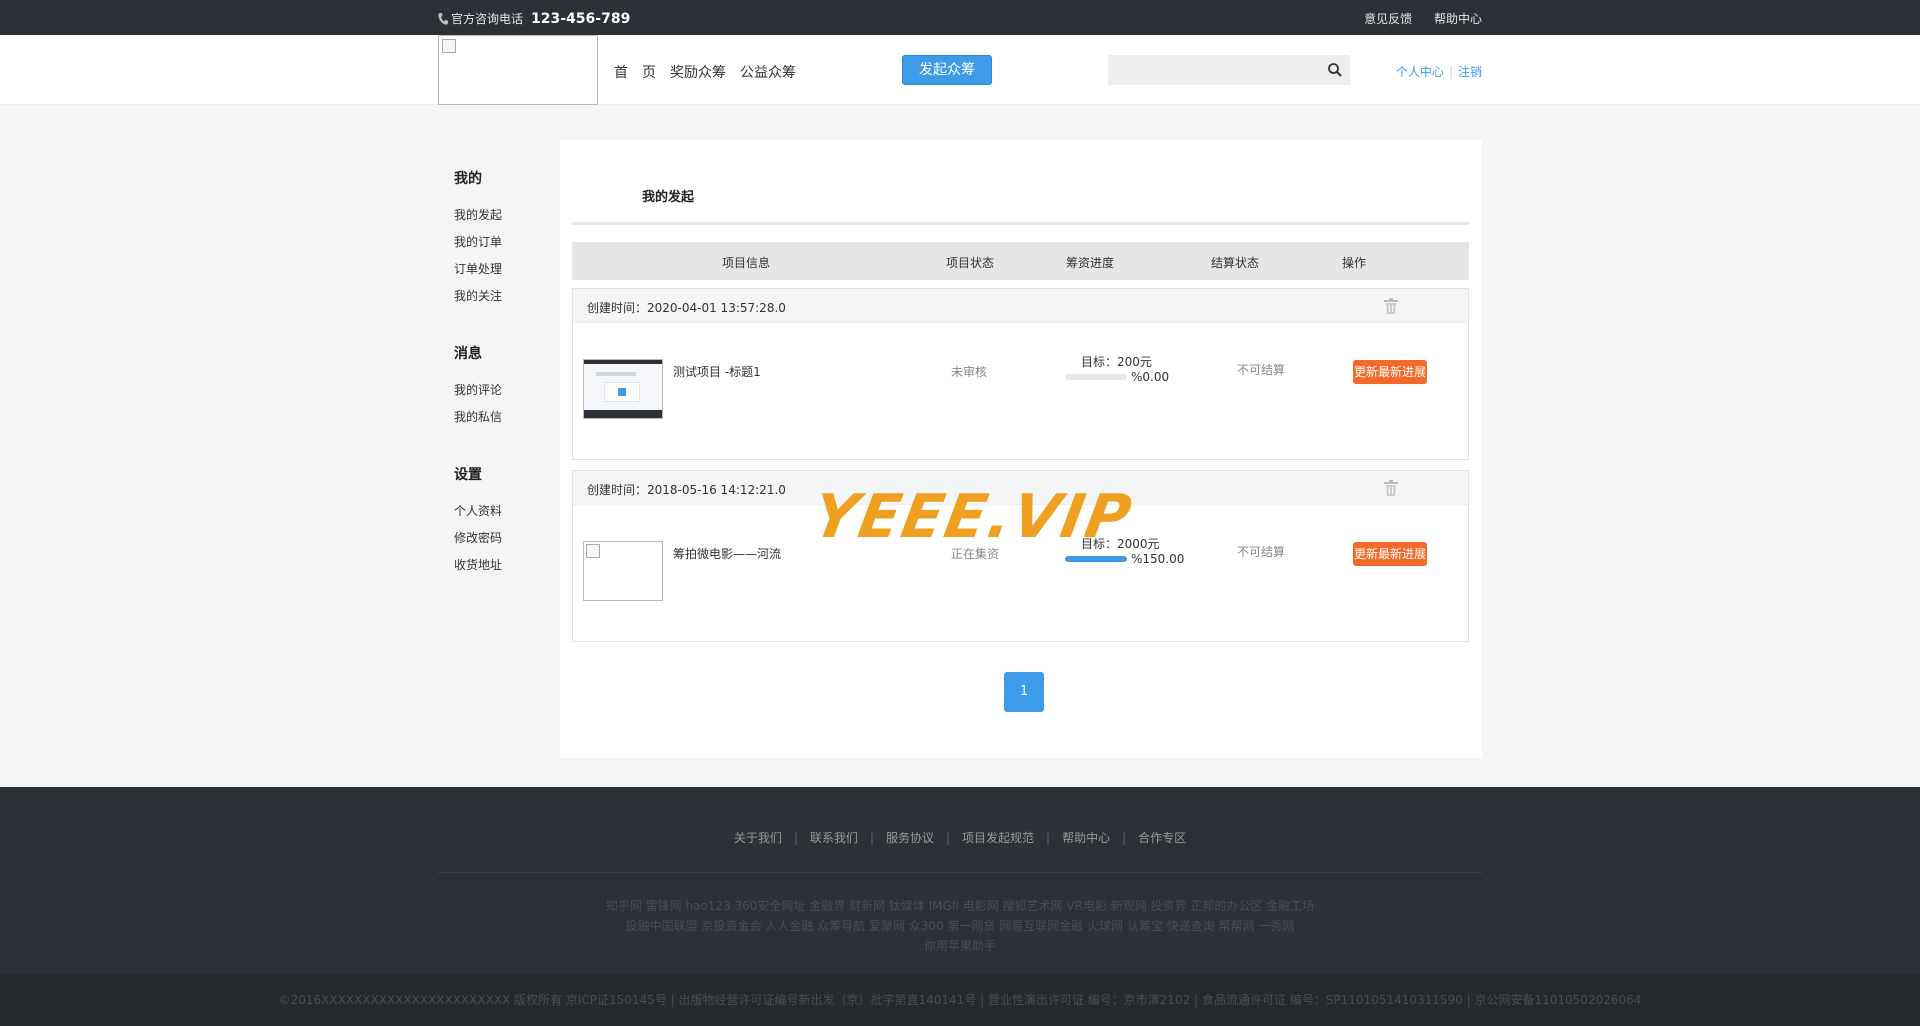  I want to click on funding-target: 目标：200元, so click(1116, 362).